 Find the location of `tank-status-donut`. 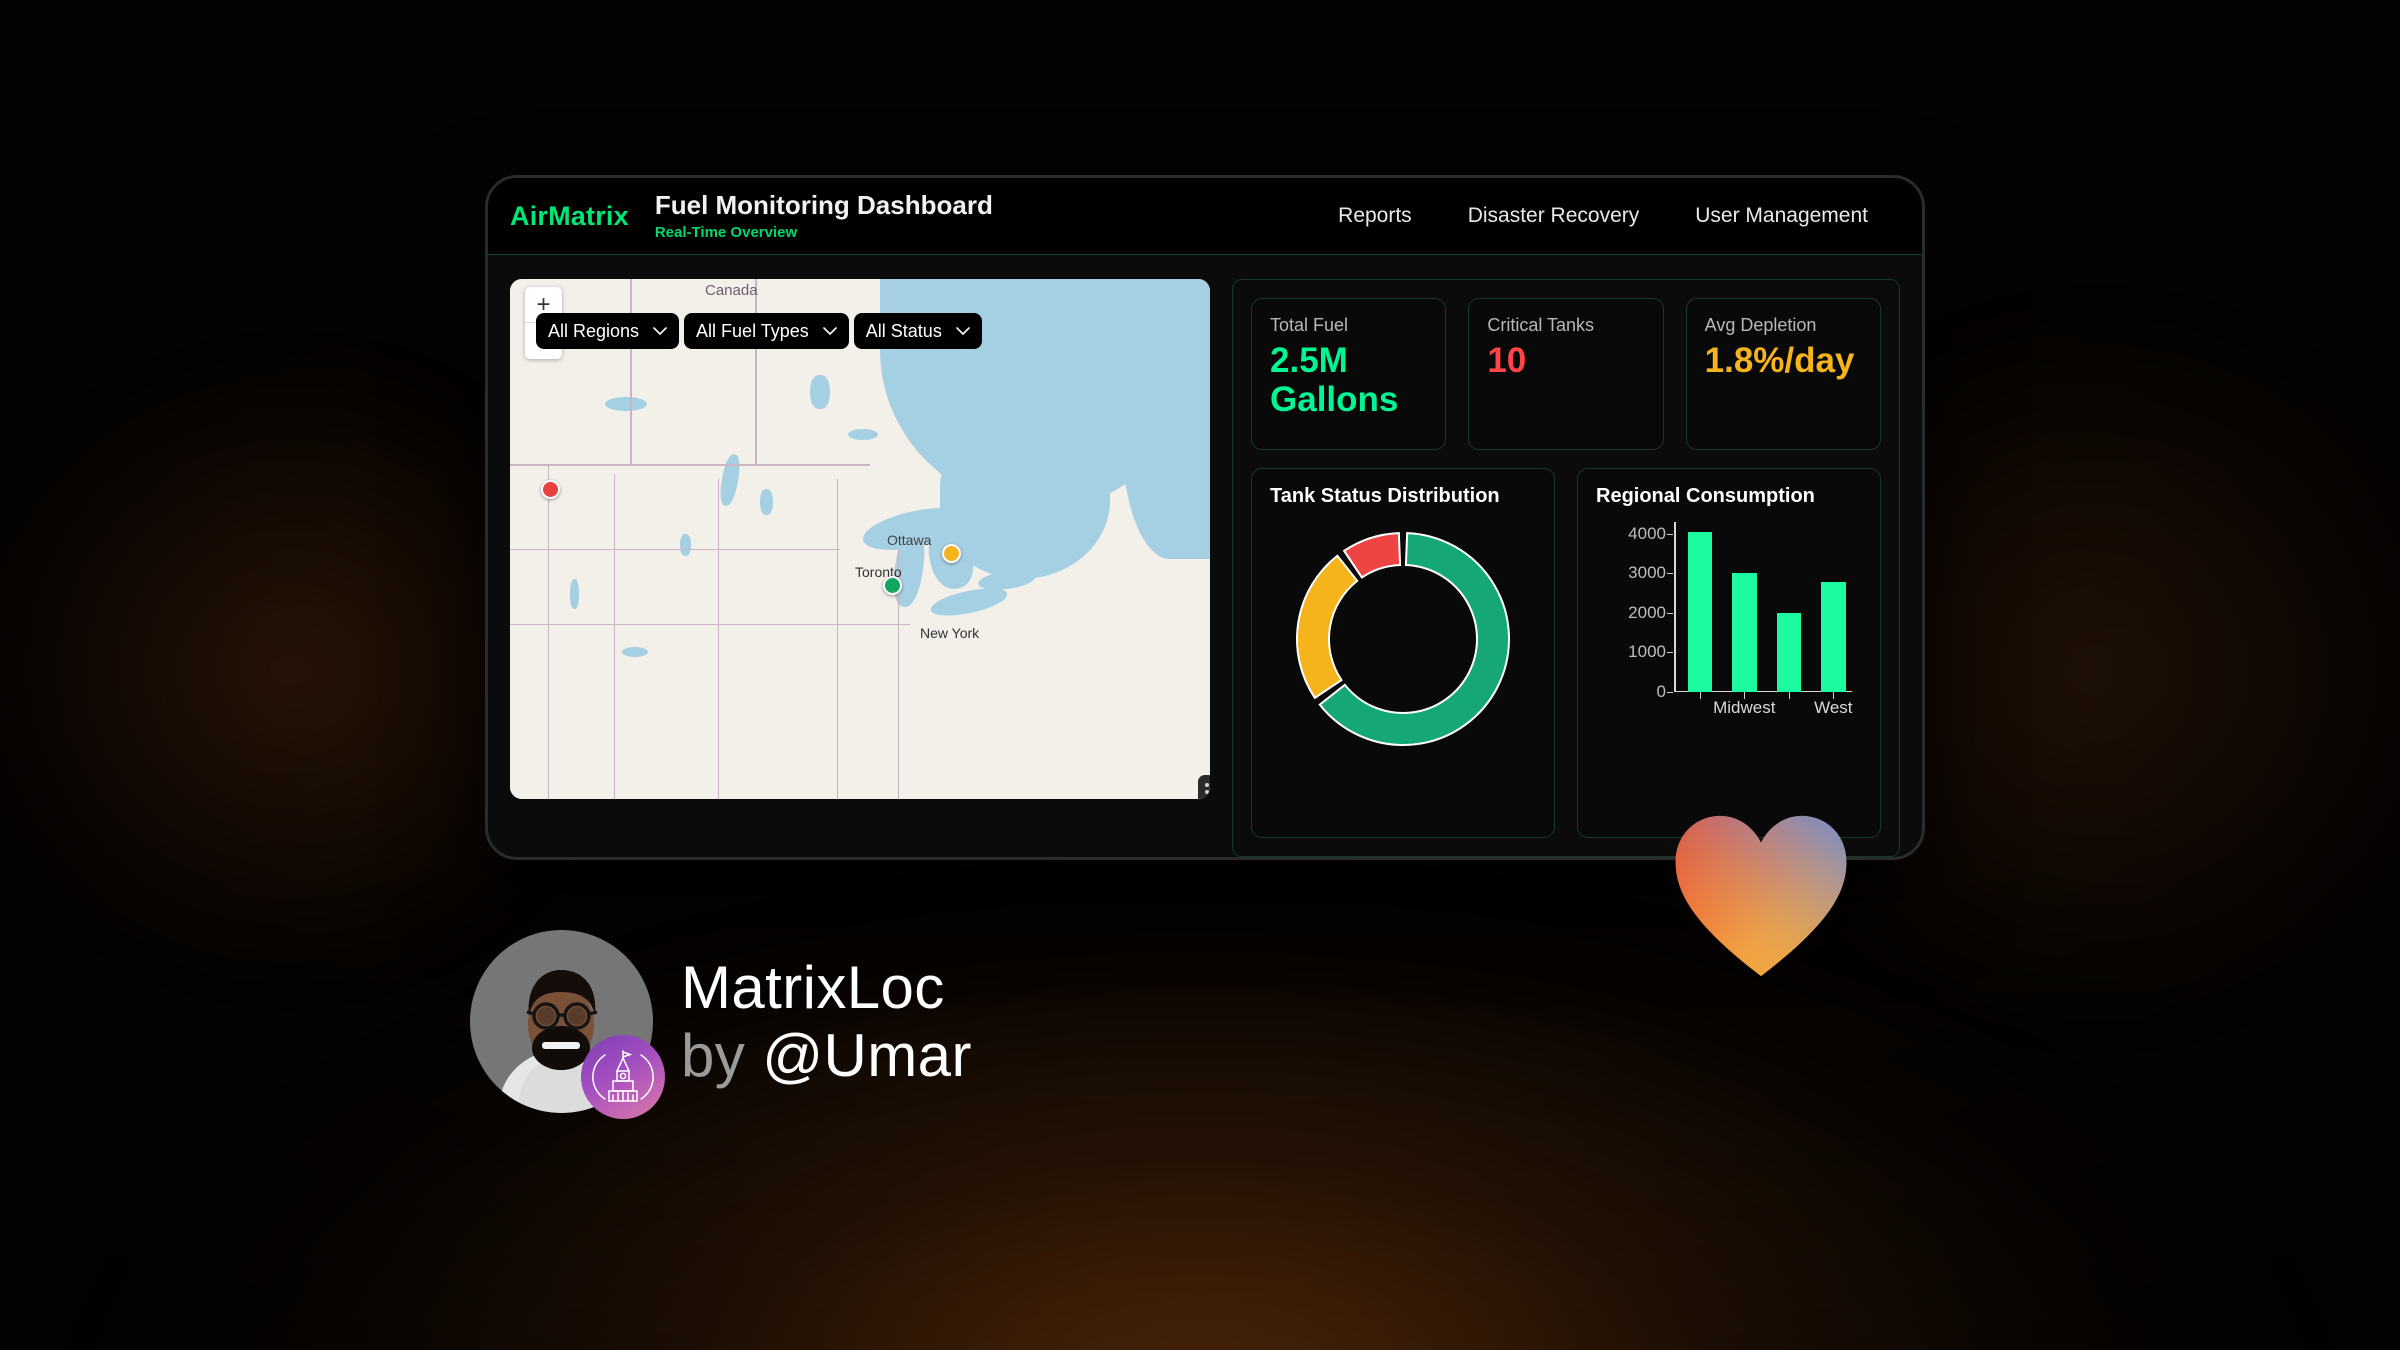

tank-status-donut is located at coordinates (1403, 639).